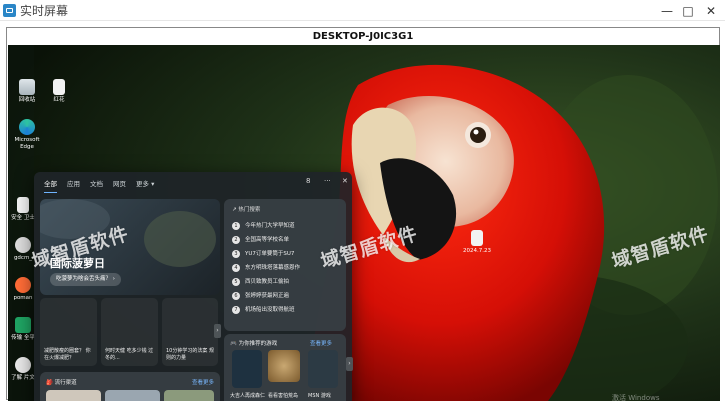 Image resolution: width=725 pixels, height=401 pixels. I want to click on app-icon: 传输 全平, so click(23, 329).